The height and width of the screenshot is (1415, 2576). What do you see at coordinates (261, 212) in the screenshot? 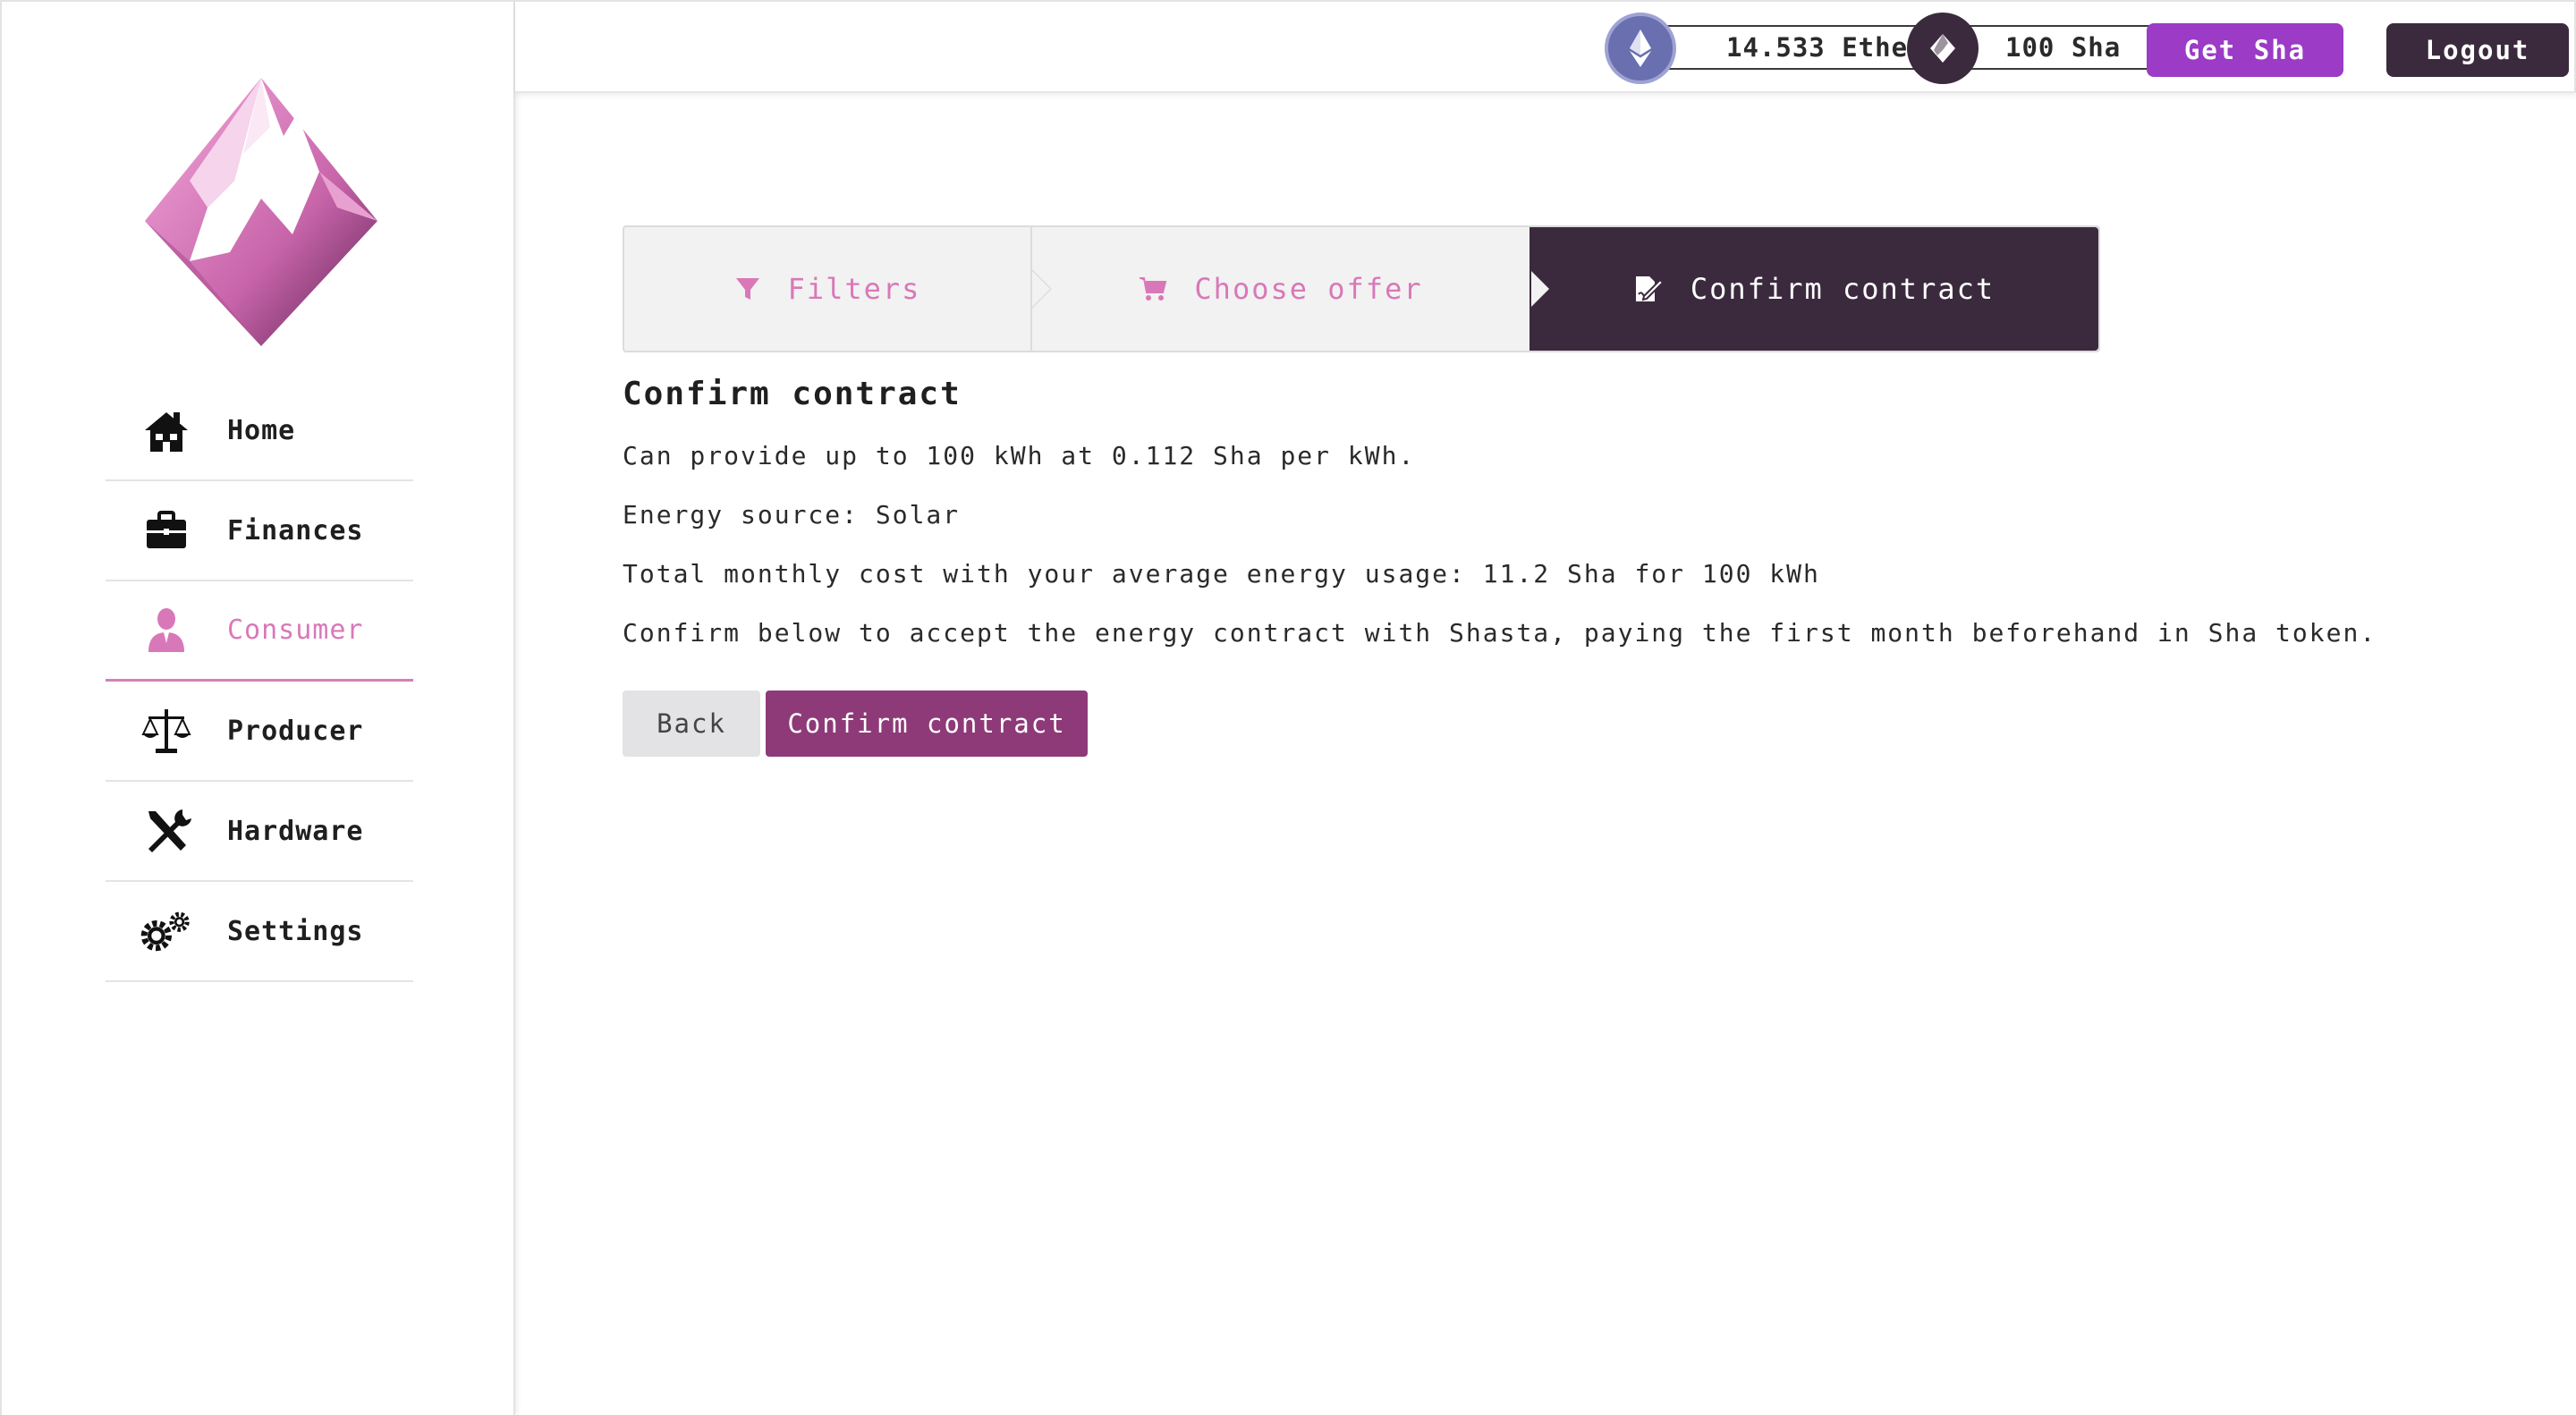
I see `app-logo` at bounding box center [261, 212].